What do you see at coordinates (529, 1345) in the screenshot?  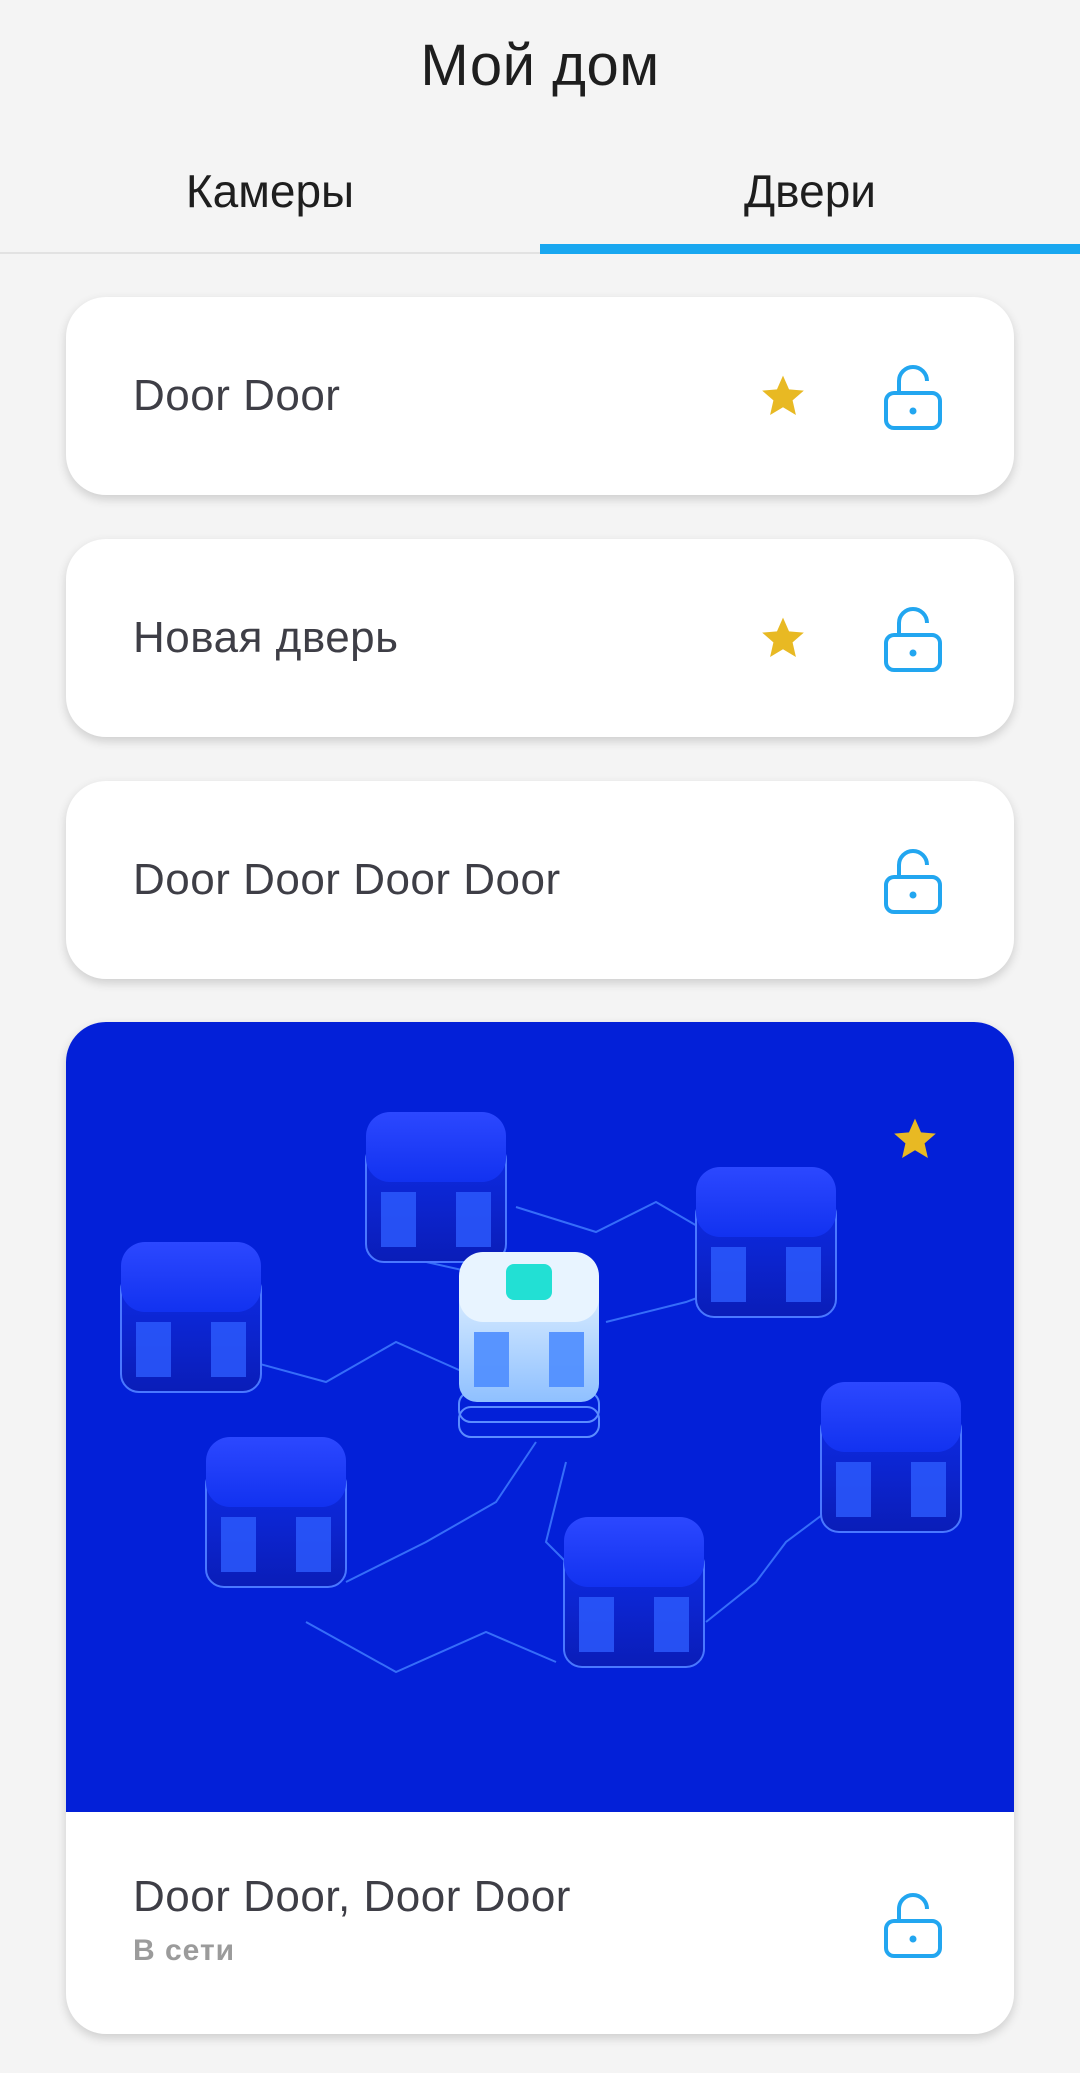 I see `central-hub-cube` at bounding box center [529, 1345].